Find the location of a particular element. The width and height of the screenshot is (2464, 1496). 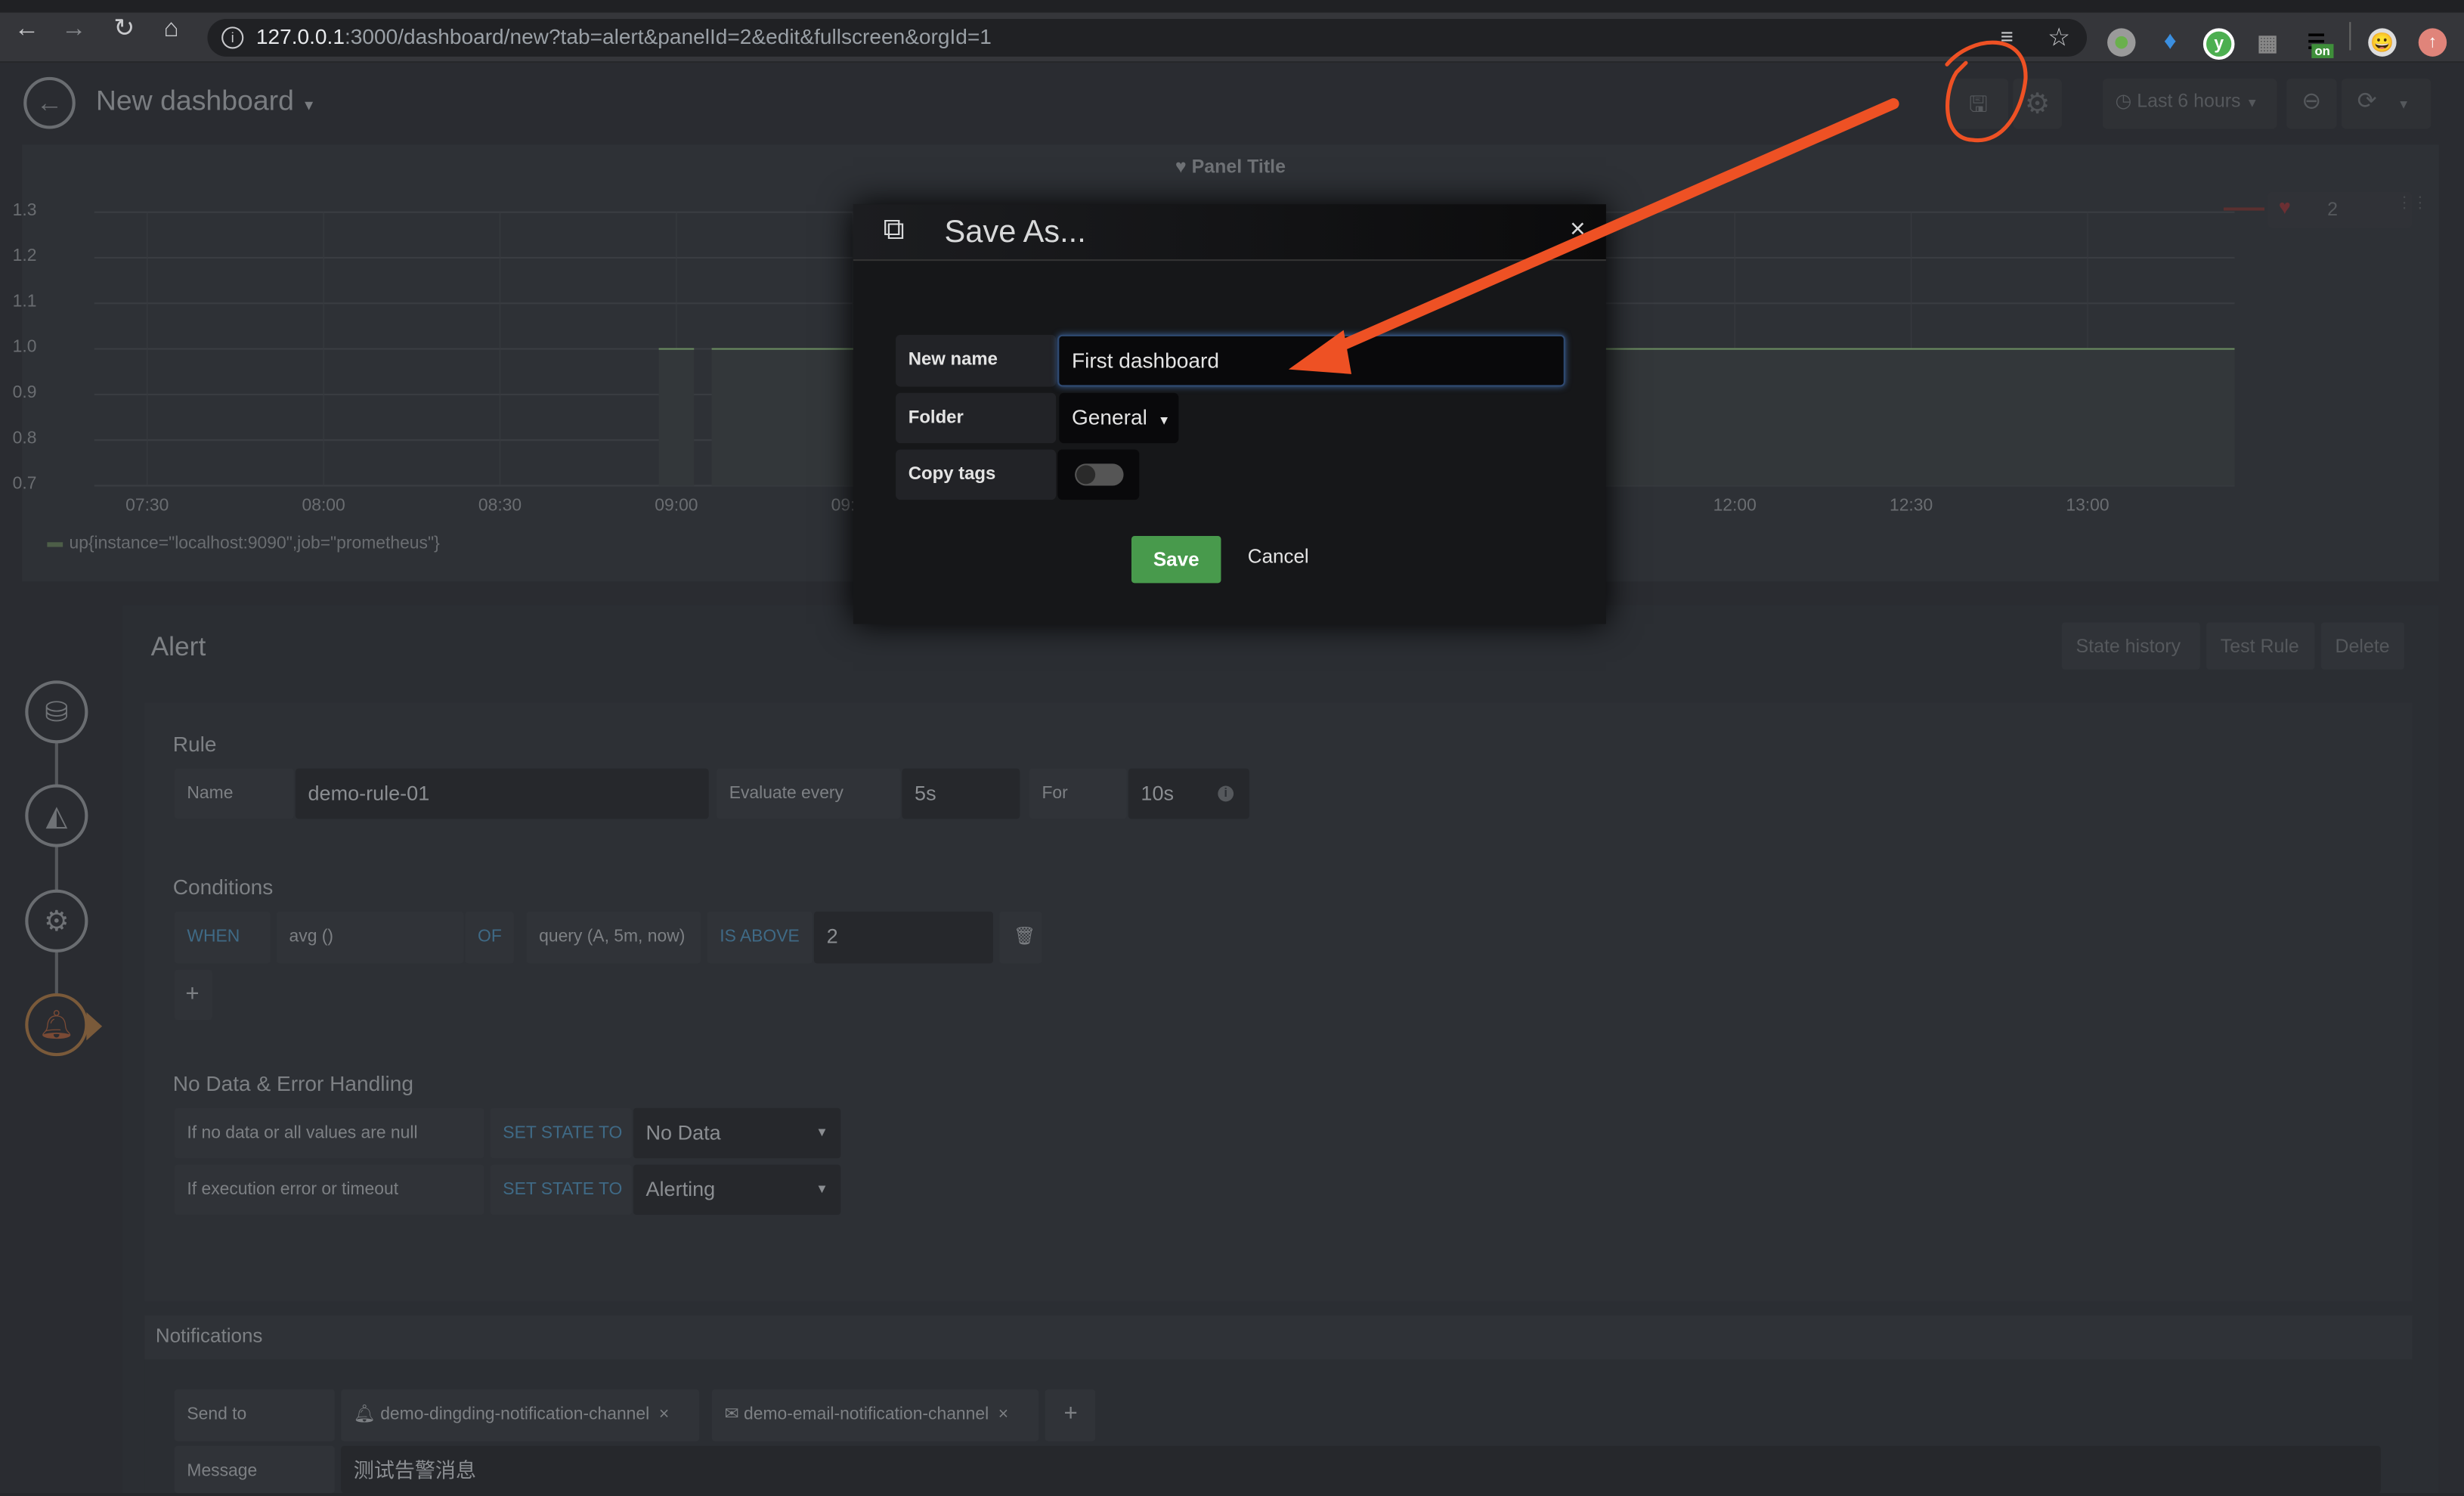

error-label: If execution error or timeout is located at coordinates (329, 1190).